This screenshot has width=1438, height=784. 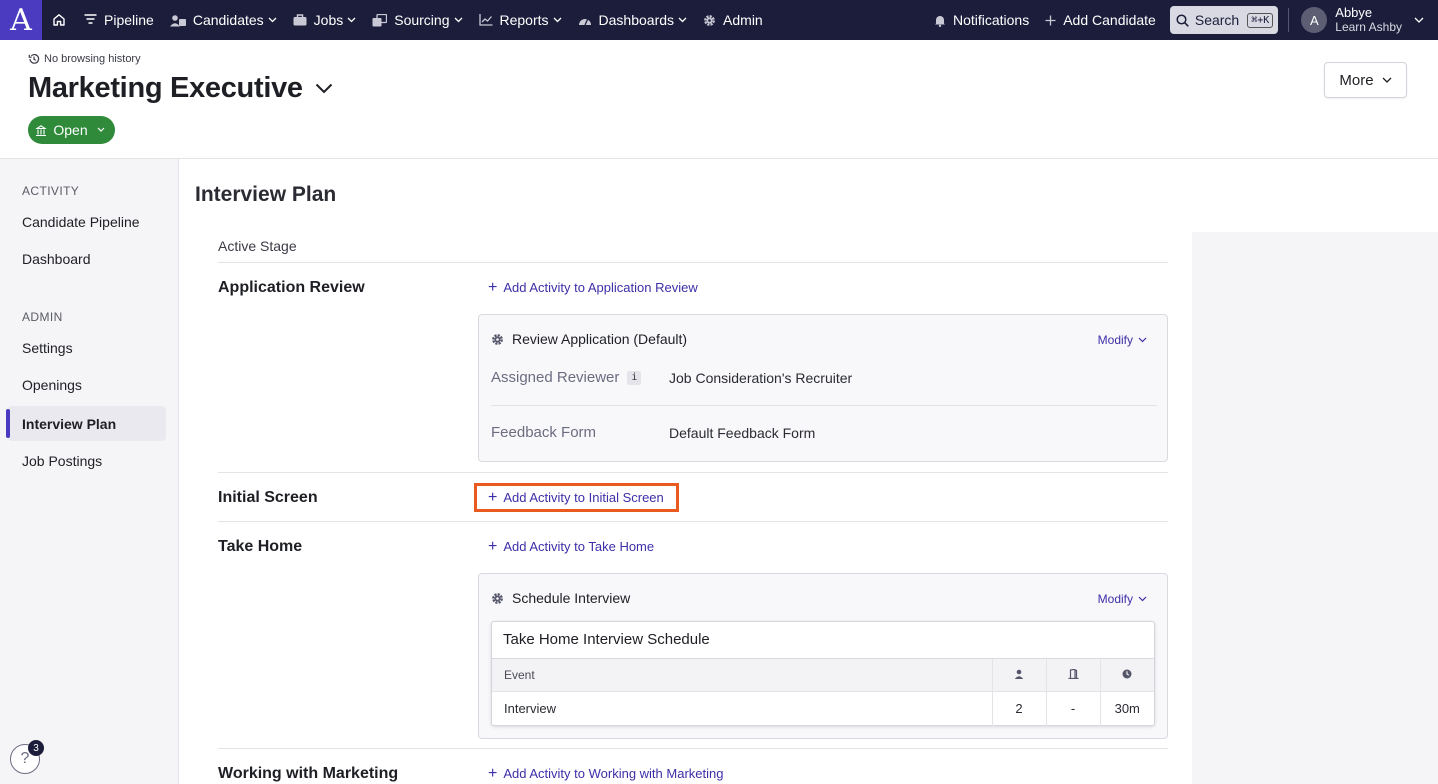 What do you see at coordinates (742, 675) in the screenshot?
I see `event-column-header: Event` at bounding box center [742, 675].